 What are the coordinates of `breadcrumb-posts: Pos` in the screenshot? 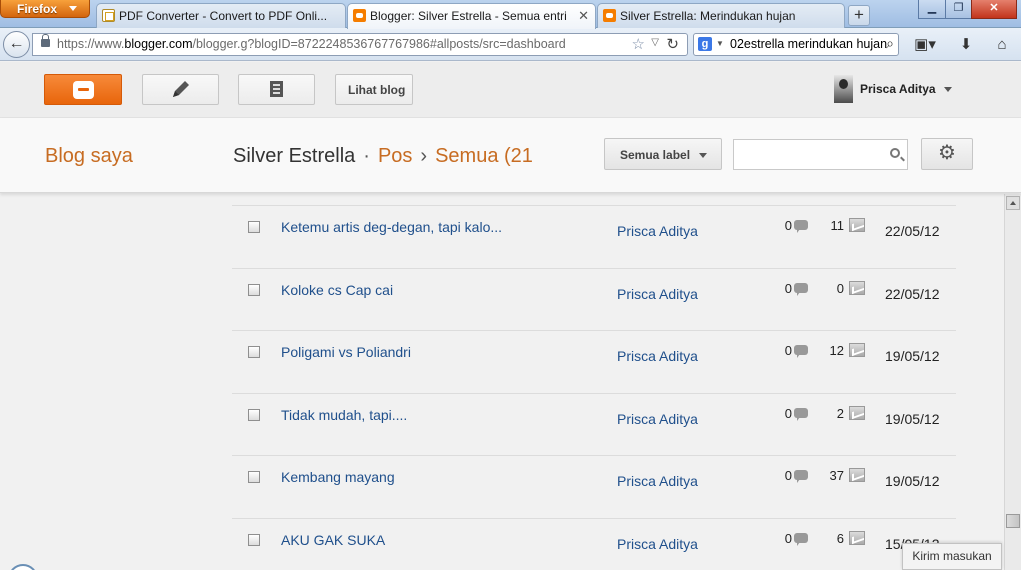 It's located at (395, 156).